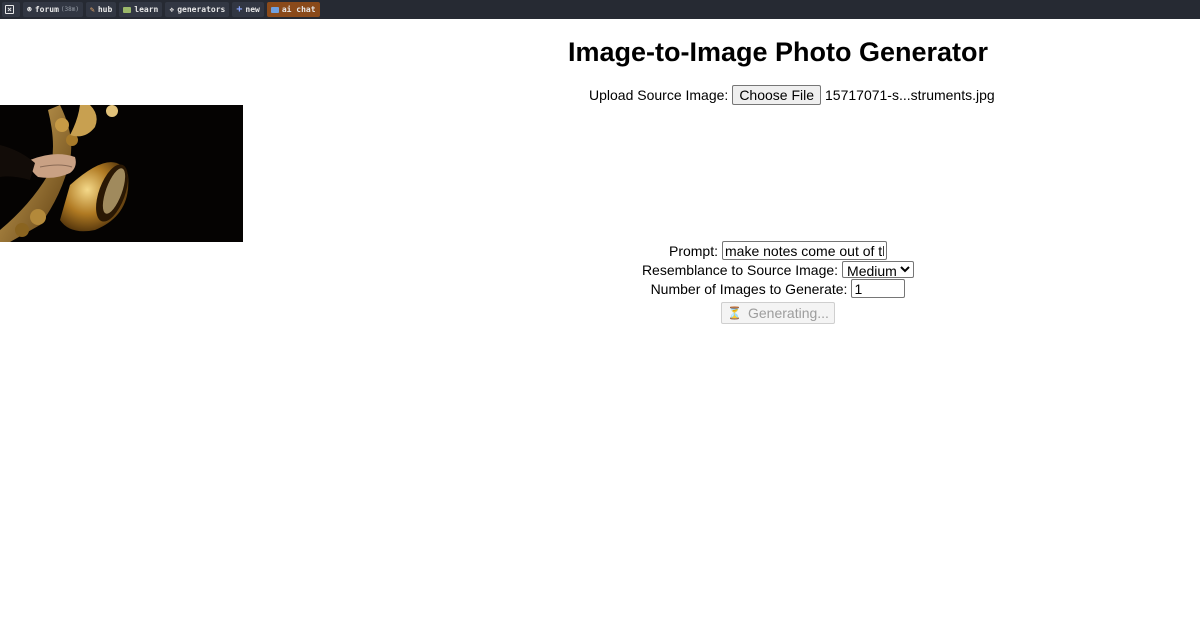  What do you see at coordinates (749, 288) in the screenshot?
I see `count-label: Number of Images to Generate:` at bounding box center [749, 288].